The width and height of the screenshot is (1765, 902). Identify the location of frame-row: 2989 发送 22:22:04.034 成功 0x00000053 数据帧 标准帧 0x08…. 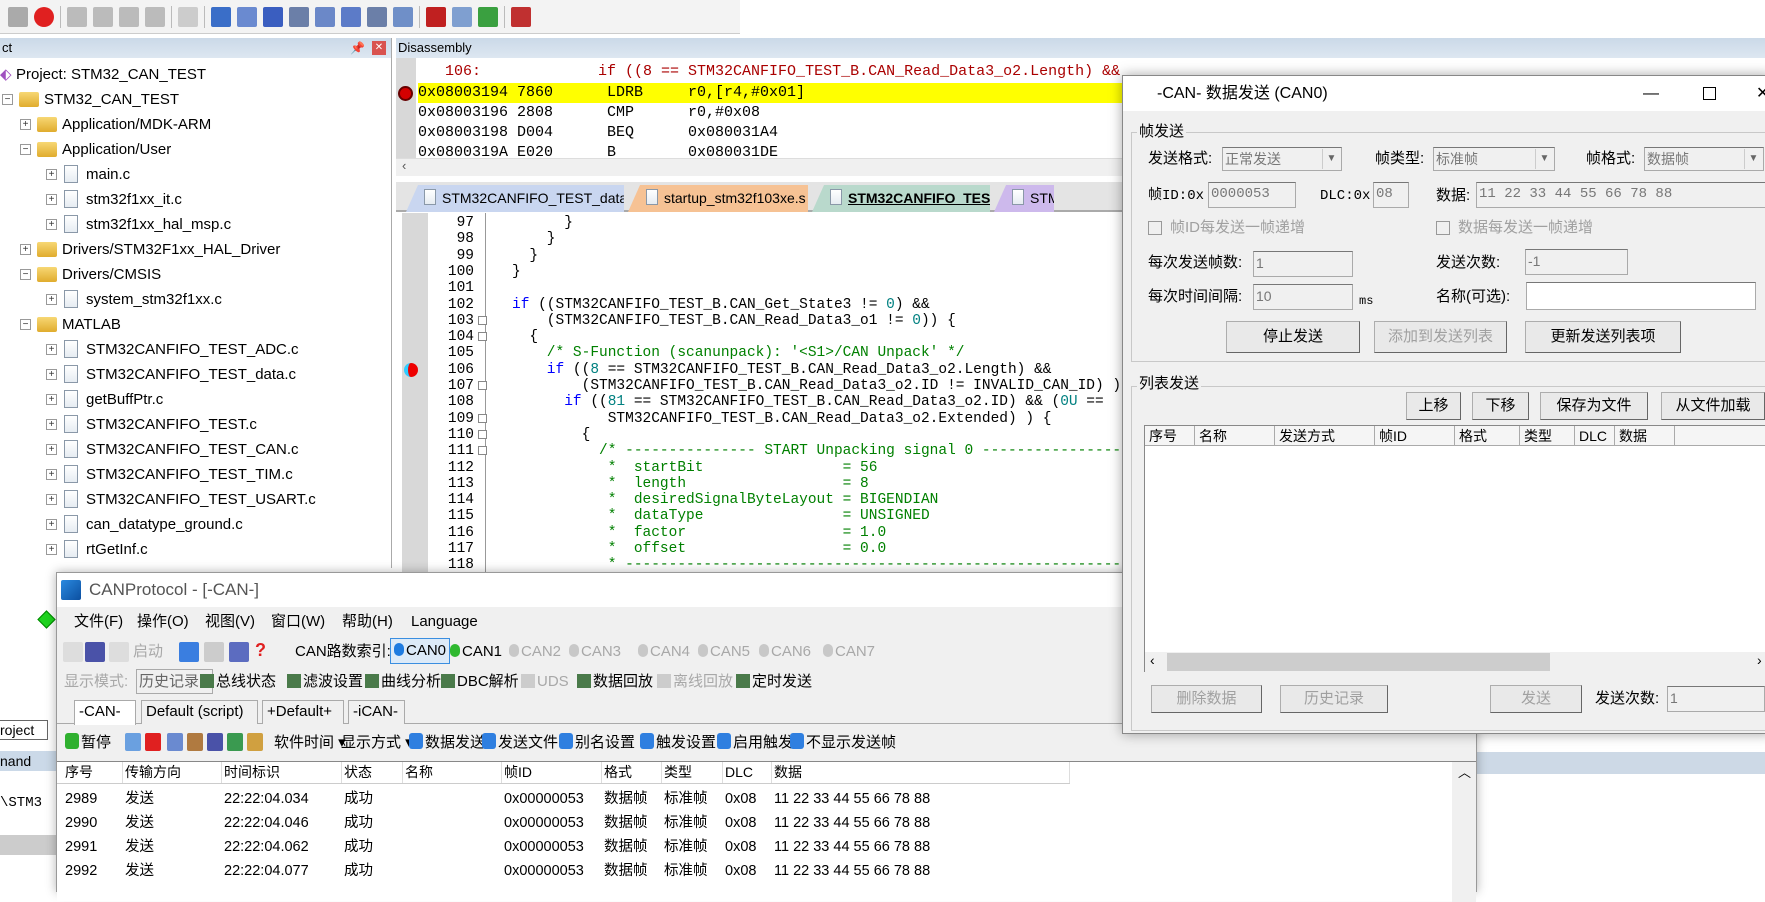
(752, 799).